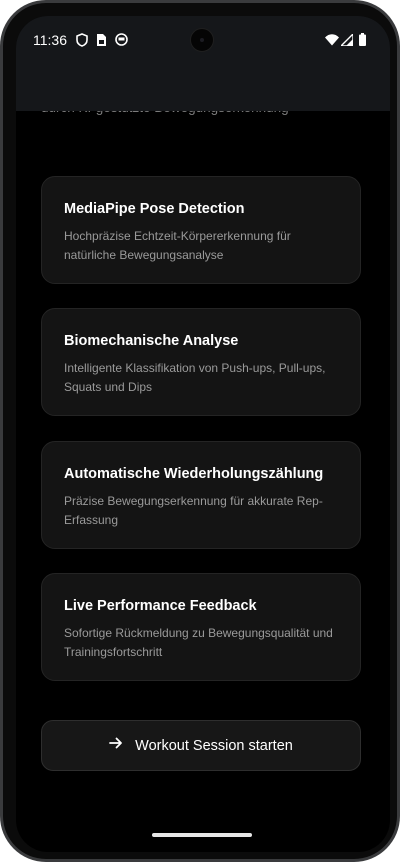  Describe the element at coordinates (160, 606) in the screenshot. I see `feature-title: Live Performance Feedback` at that location.